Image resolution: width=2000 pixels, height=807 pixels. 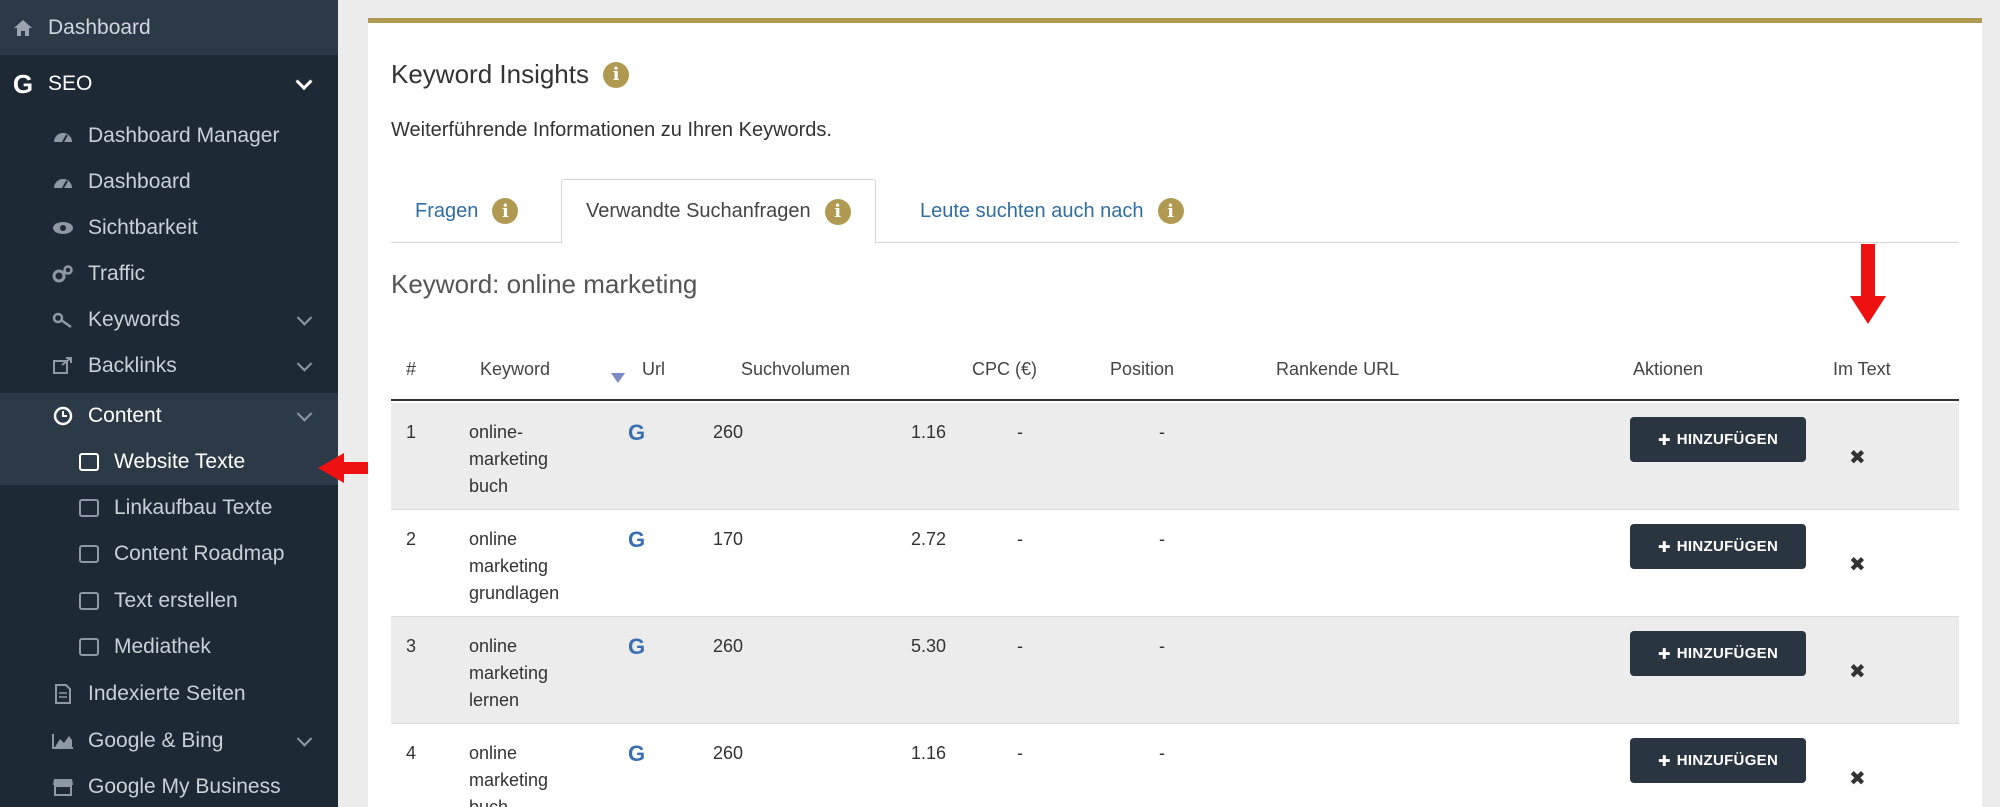 What do you see at coordinates (515, 369) in the screenshot?
I see `column-header-keyword: Keyword` at bounding box center [515, 369].